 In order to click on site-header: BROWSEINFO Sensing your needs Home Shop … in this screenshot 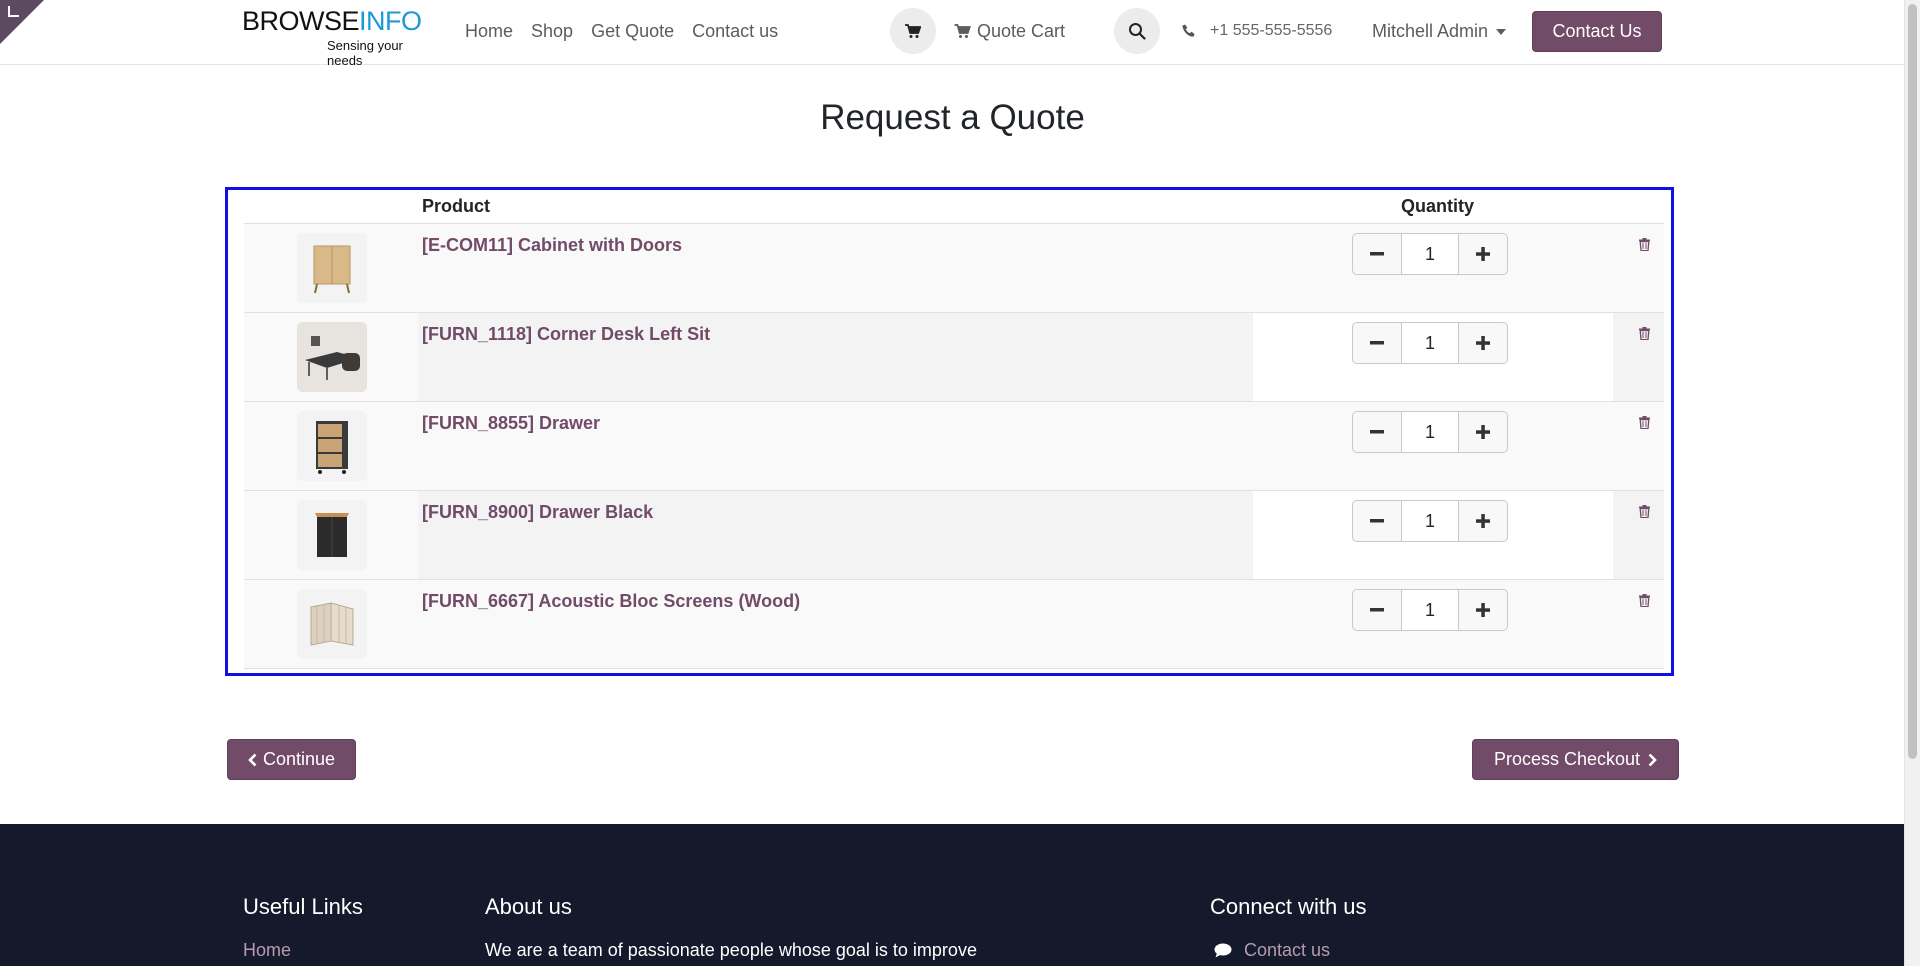, I will do `click(952, 34)`.